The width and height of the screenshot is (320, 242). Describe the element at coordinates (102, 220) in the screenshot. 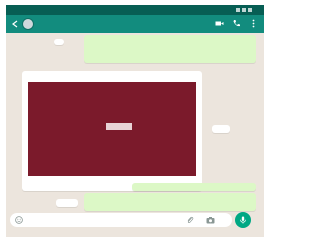

I see `message-input` at that location.